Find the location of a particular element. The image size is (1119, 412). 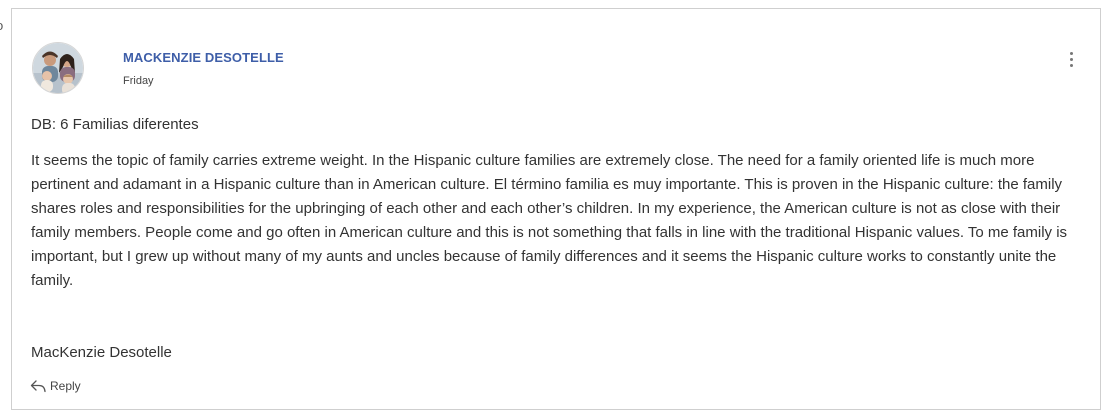

reply-label: Reply is located at coordinates (65, 386).